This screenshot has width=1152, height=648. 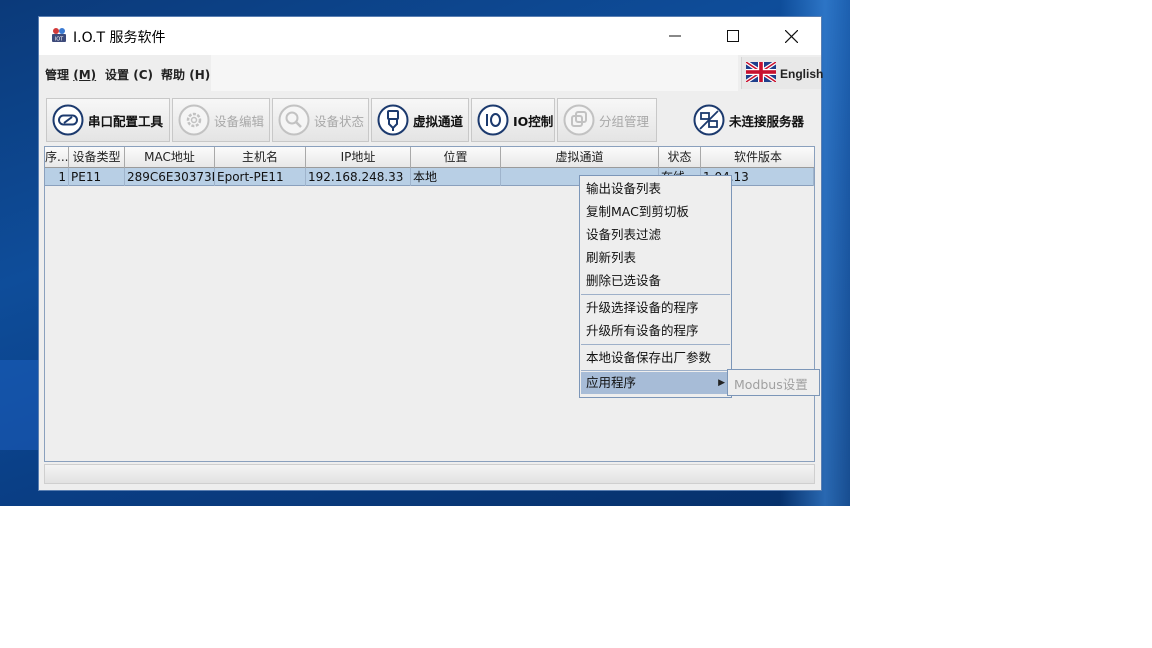 I want to click on menu-settings-key: (C), so click(x=143, y=75).